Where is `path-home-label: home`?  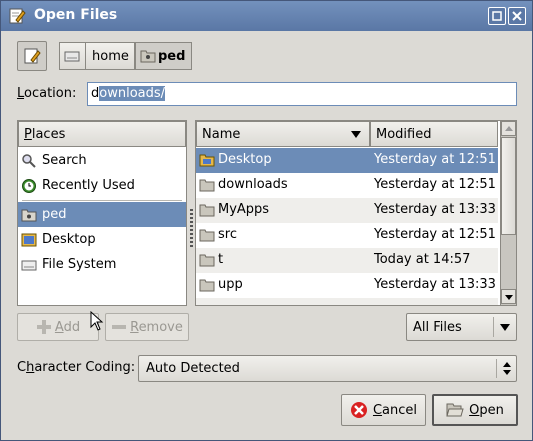 path-home-label: home is located at coordinates (110, 56).